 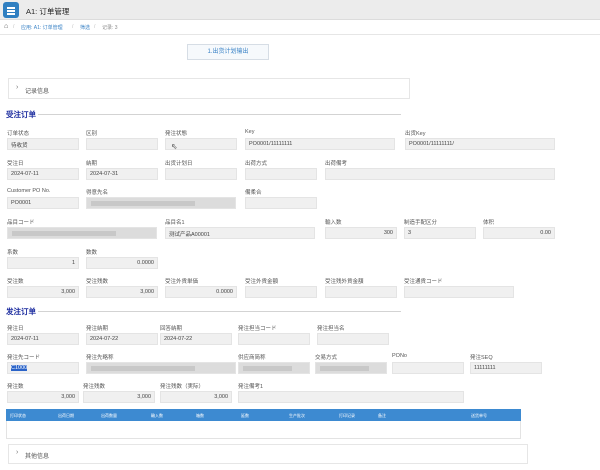 I want to click on label-order-date: 受注日, so click(x=15, y=164).